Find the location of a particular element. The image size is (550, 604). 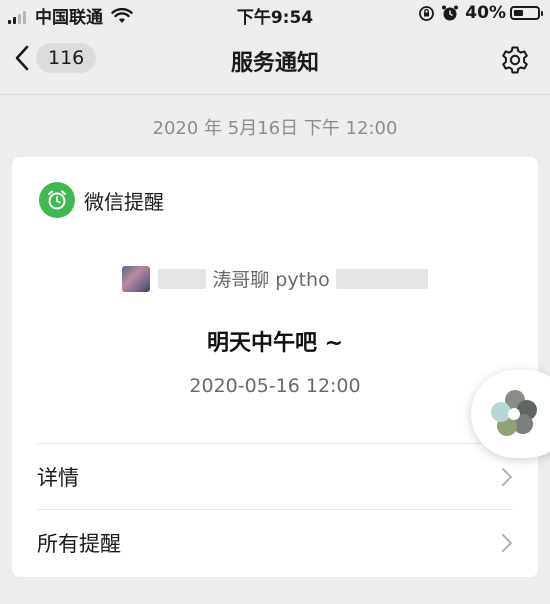

all-reminders-row: 所有提醒 is located at coordinates (275, 542).